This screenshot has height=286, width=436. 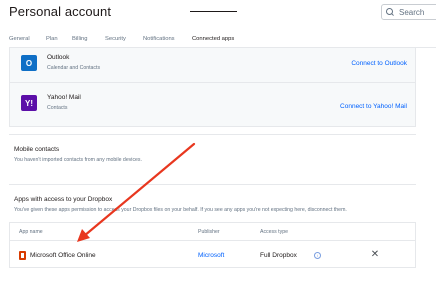 What do you see at coordinates (375, 254) in the screenshot?
I see `disconnect-app-button: ✕` at bounding box center [375, 254].